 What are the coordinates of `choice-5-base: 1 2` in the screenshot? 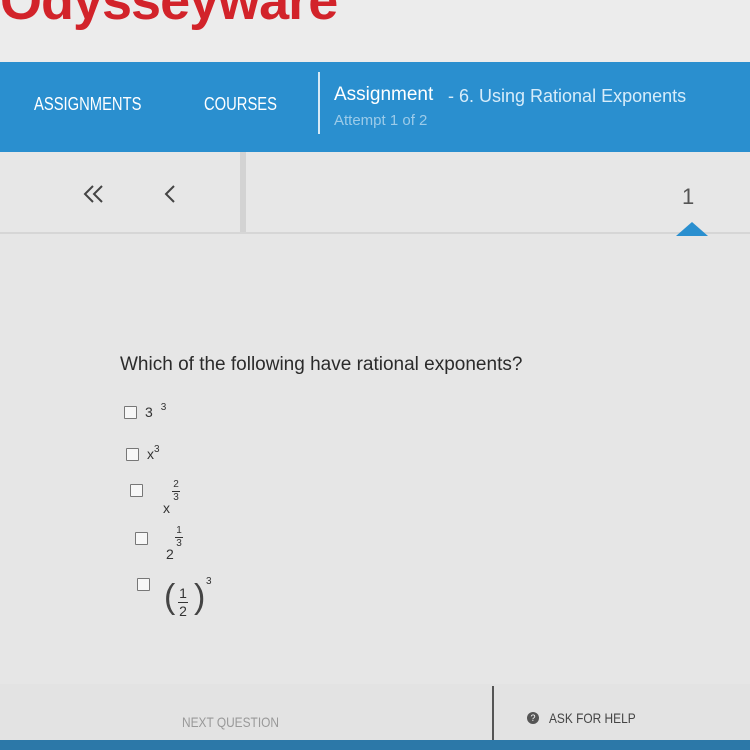 It's located at (183, 602).